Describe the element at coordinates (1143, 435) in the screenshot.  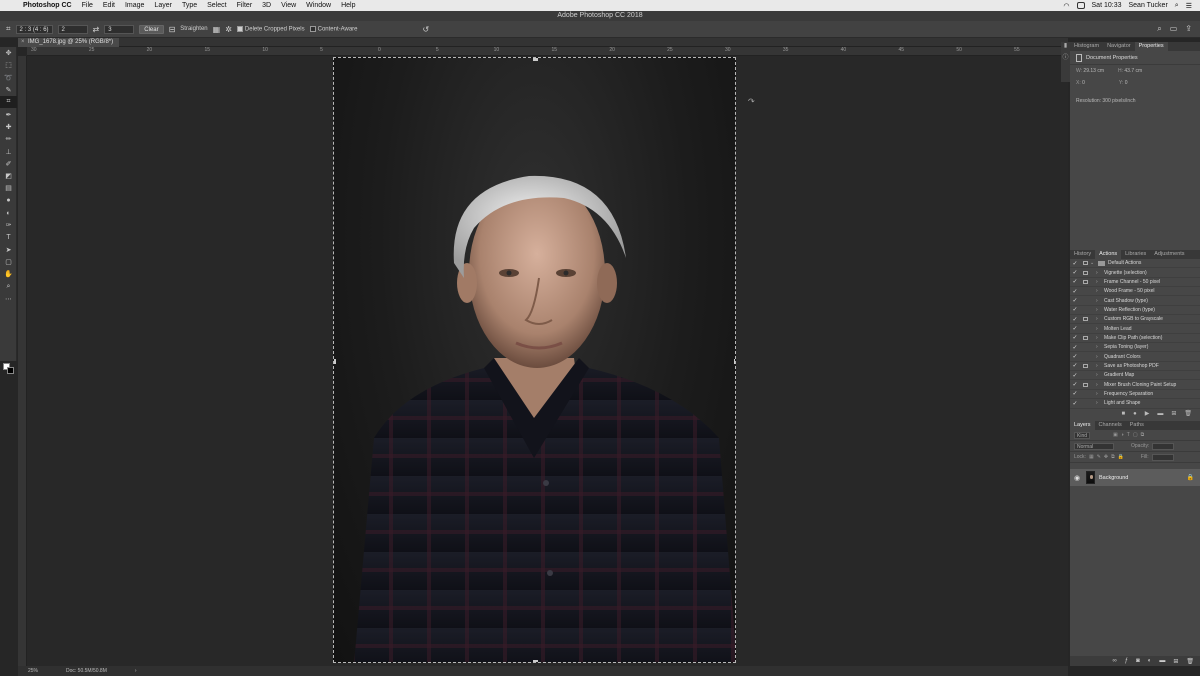
I see `filter-smart-icon: ⧉` at that location.